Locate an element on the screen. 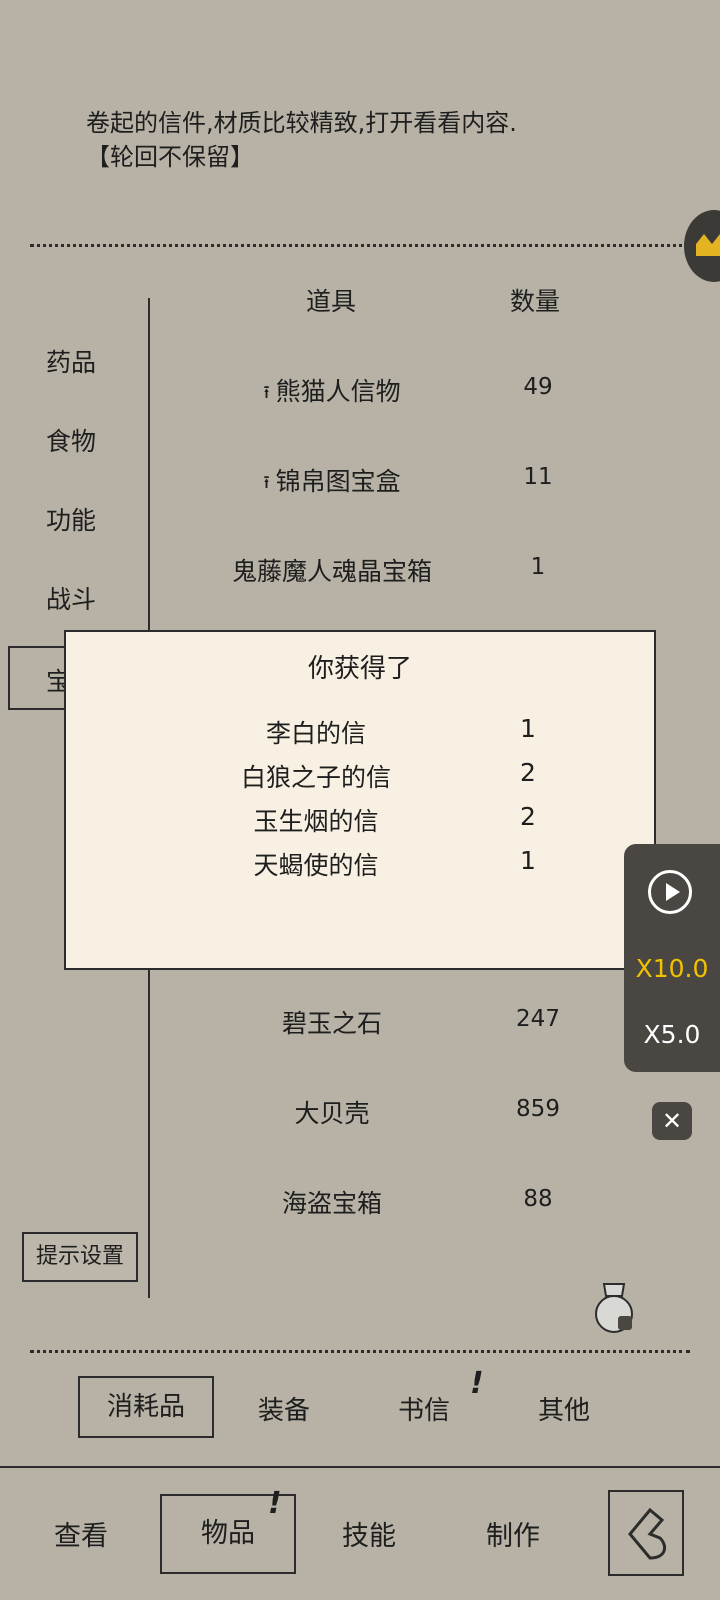 The width and height of the screenshot is (720, 1600). reward-name: 天蝎使的信 is located at coordinates (316, 865).